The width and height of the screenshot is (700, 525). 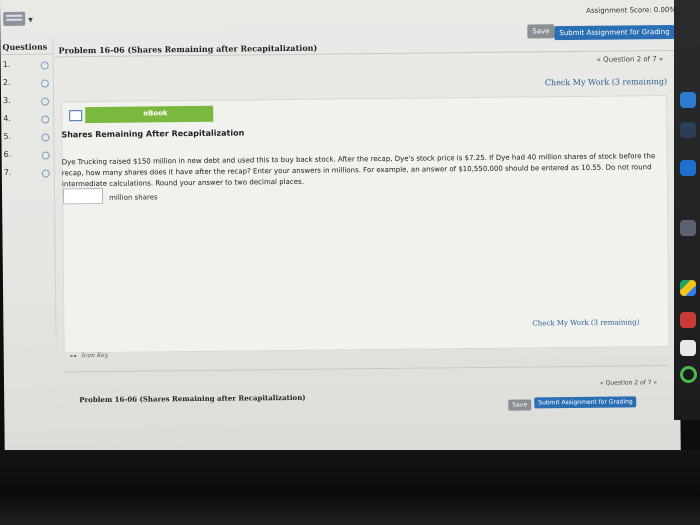 I want to click on footer-save-button: Save, so click(x=520, y=405).